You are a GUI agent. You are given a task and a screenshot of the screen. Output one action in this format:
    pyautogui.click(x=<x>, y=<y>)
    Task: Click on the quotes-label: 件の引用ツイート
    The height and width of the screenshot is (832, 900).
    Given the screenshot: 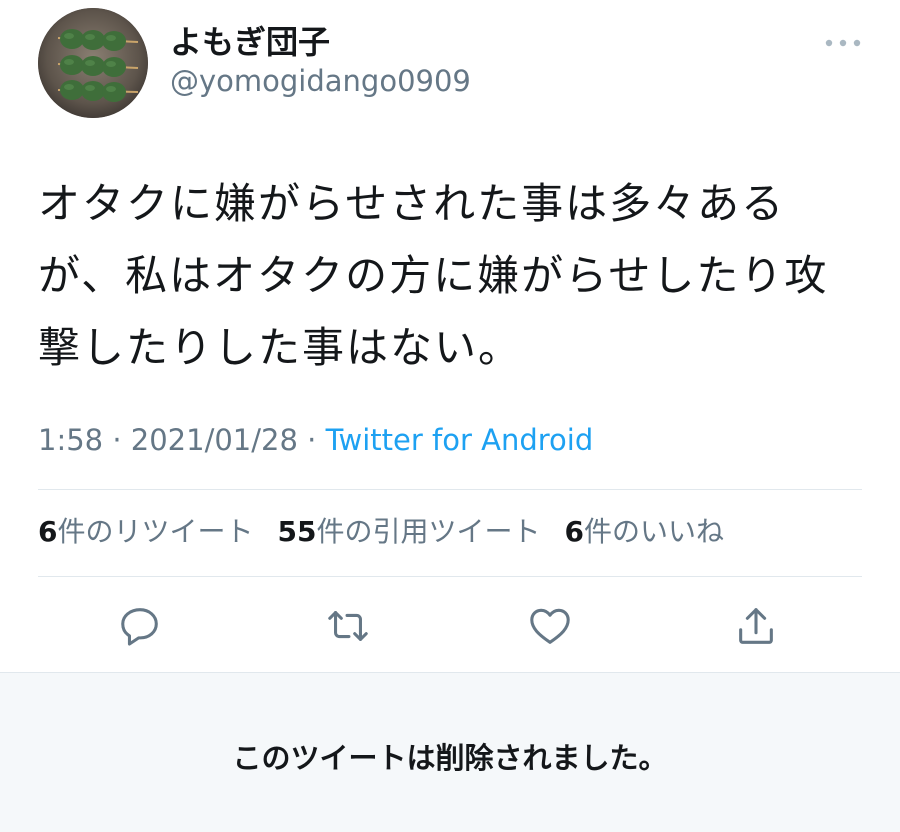 What is the action you would take?
    pyautogui.click(x=428, y=531)
    